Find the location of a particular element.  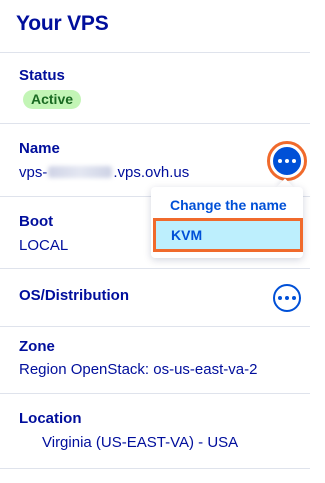

zone-value: Region OpenStack: os-us-east-va-2 is located at coordinates (138, 369).